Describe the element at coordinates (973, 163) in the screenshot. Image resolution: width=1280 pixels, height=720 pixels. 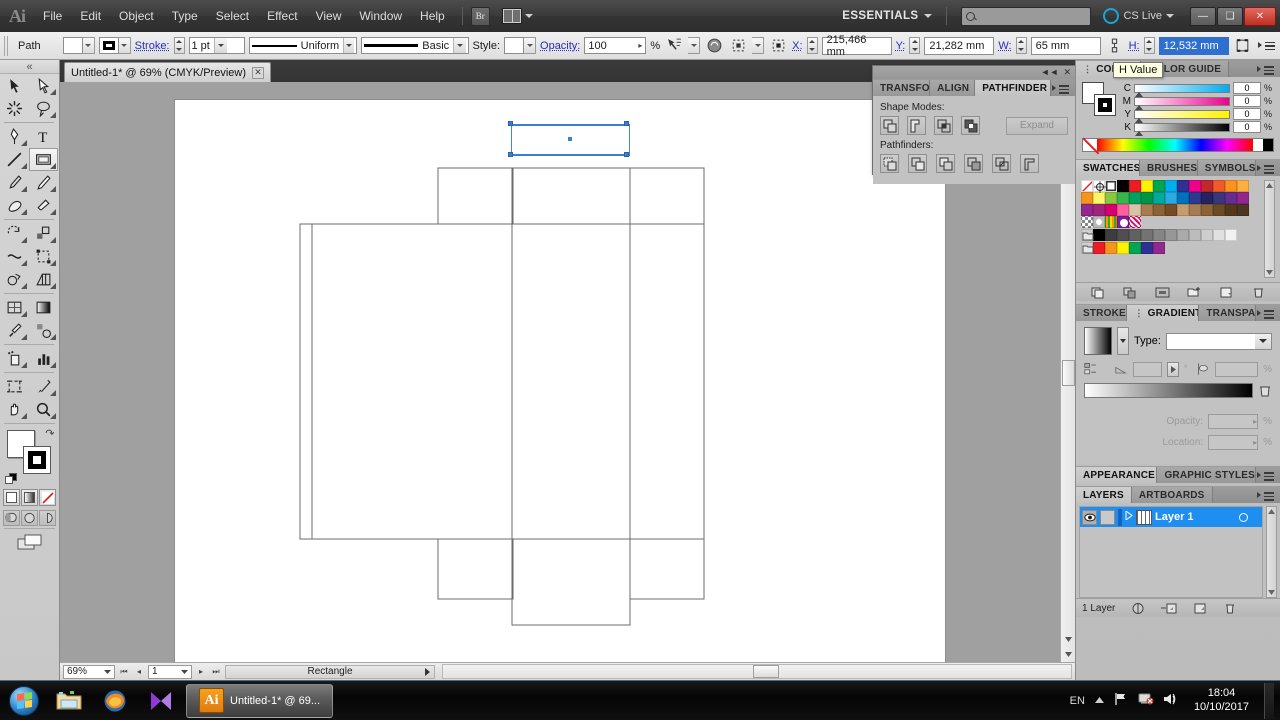
I see `crop-button` at that location.